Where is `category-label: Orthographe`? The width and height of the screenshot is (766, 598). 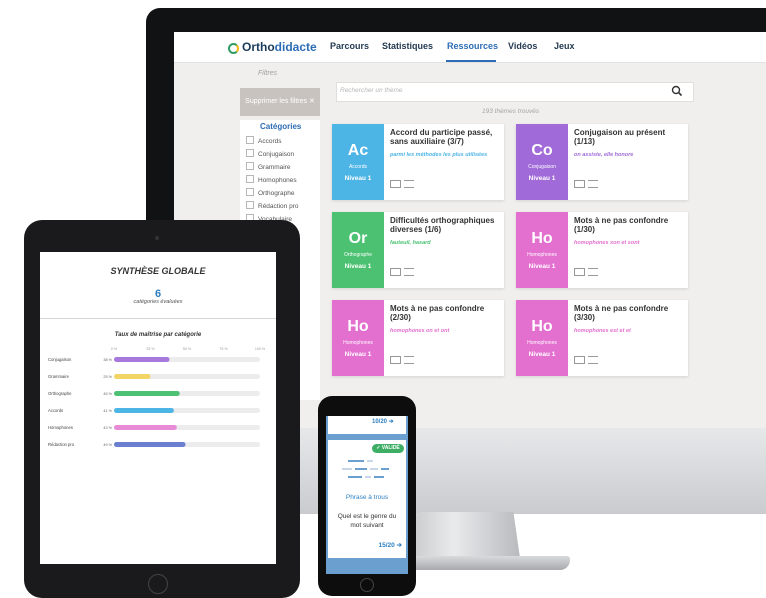 category-label: Orthographe is located at coordinates (60, 393).